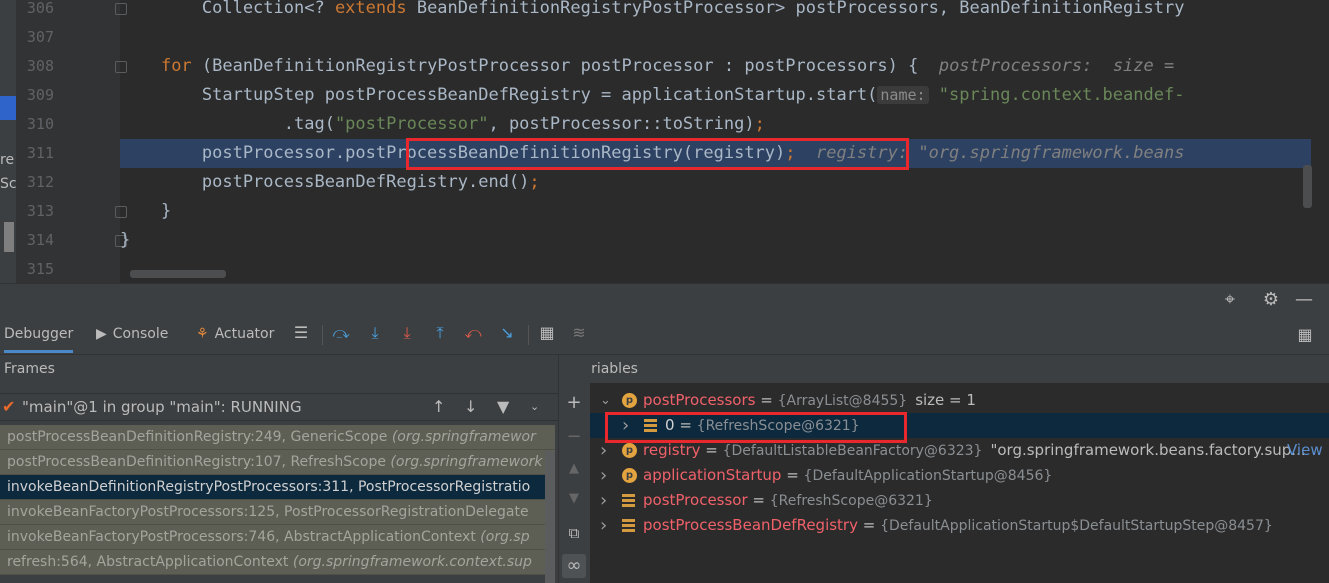 The image size is (1329, 583). Describe the element at coordinates (8, 108) in the screenshot. I see `project-selection` at that location.